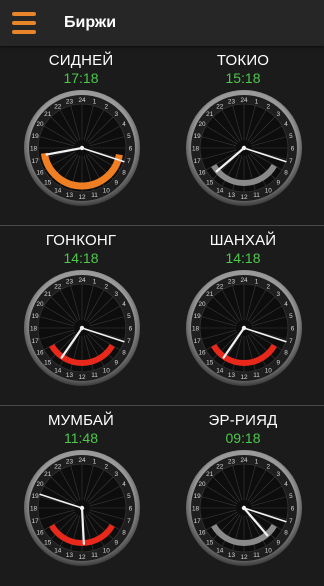 This screenshot has width=324, height=586. Describe the element at coordinates (24, 23) in the screenshot. I see `hamburger-menu-icon` at that location.